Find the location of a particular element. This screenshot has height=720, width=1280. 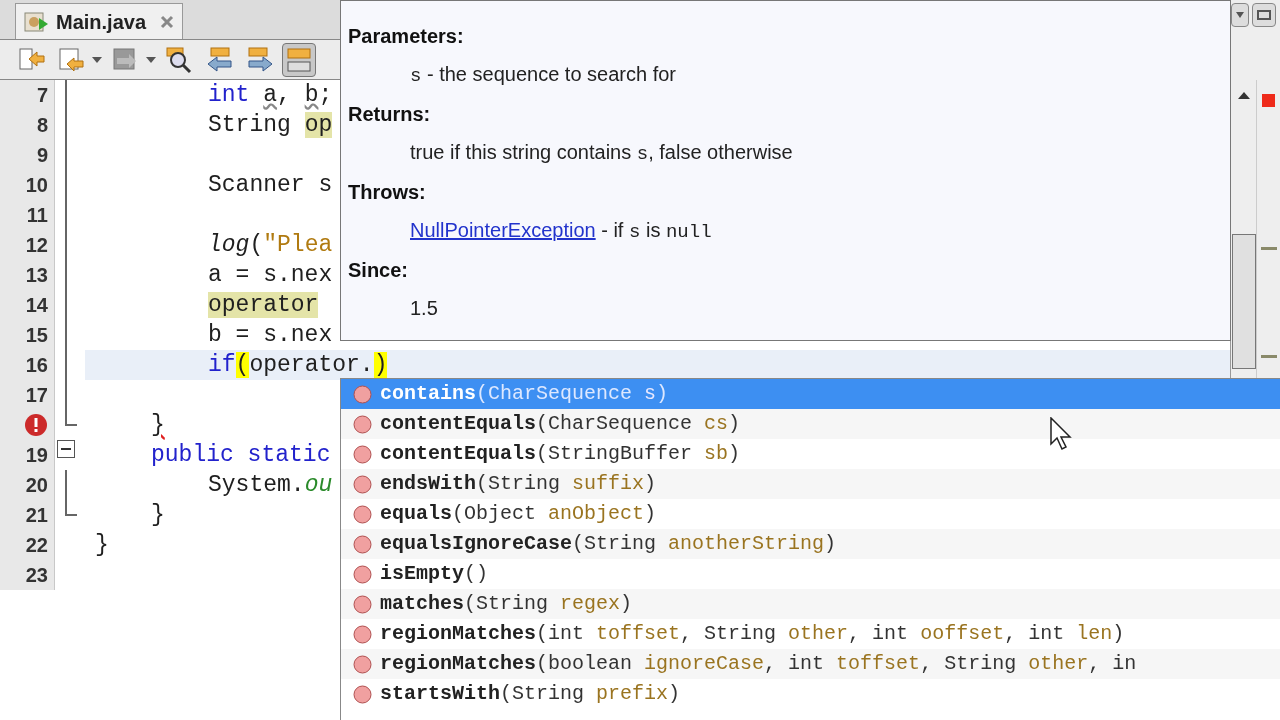

doc-text: NullPointerException - if s is null is located at coordinates (561, 231).